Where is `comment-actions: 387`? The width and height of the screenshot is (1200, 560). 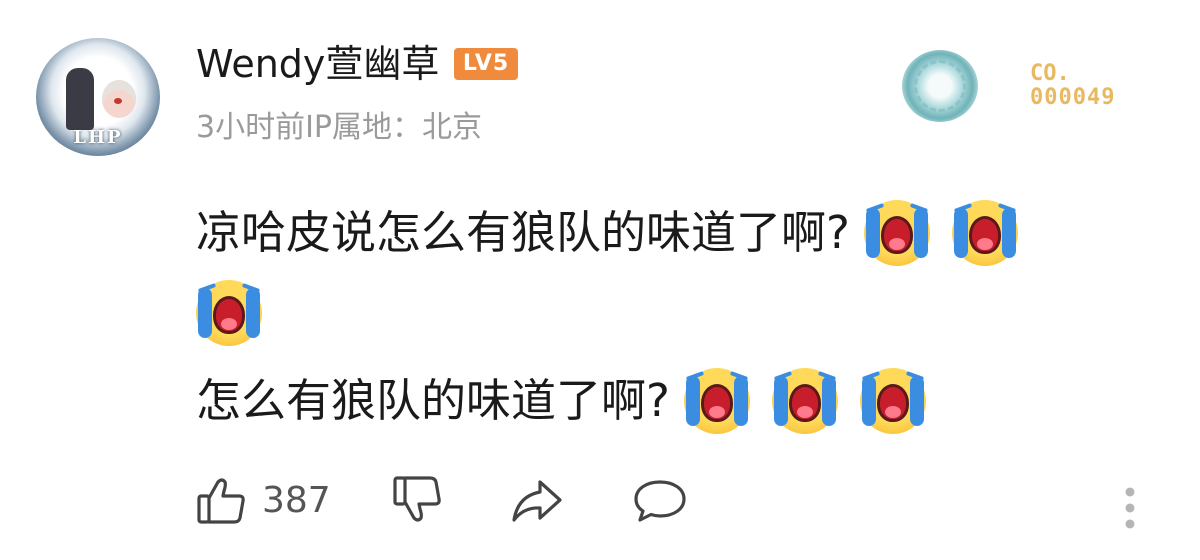
comment-actions: 387 is located at coordinates (676, 500).